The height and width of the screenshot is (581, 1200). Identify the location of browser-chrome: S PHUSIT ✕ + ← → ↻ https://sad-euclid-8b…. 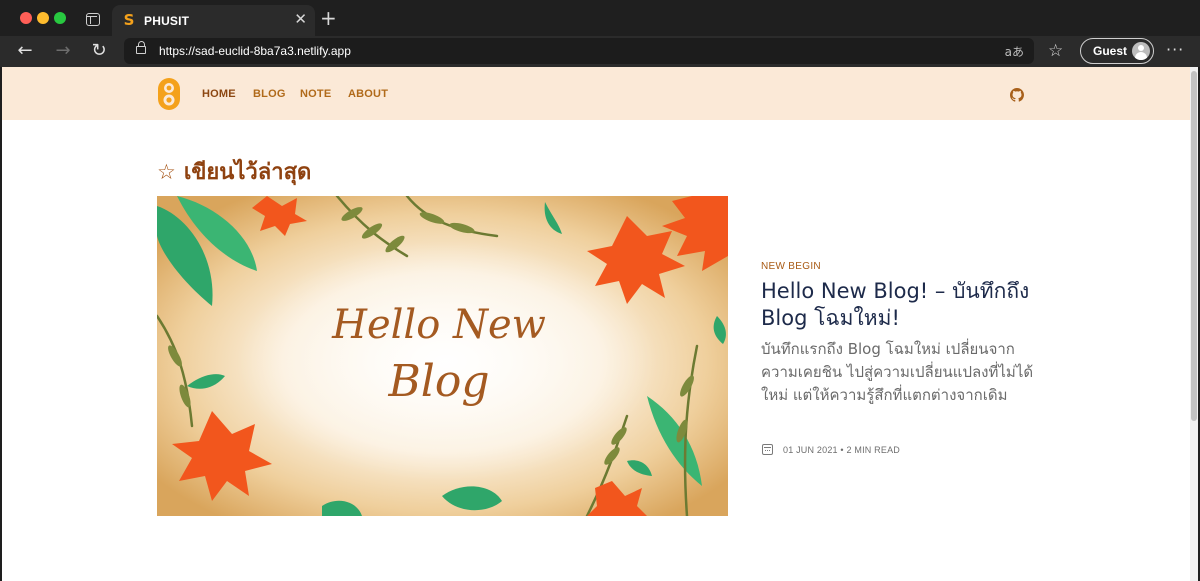
(600, 33).